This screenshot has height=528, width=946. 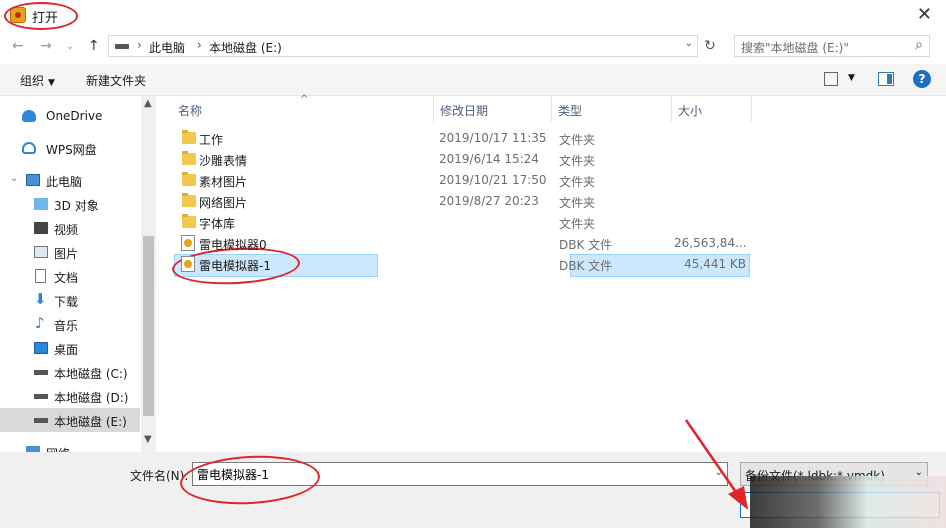 What do you see at coordinates (40, 299) in the screenshot?
I see `download-icon: ⬇` at bounding box center [40, 299].